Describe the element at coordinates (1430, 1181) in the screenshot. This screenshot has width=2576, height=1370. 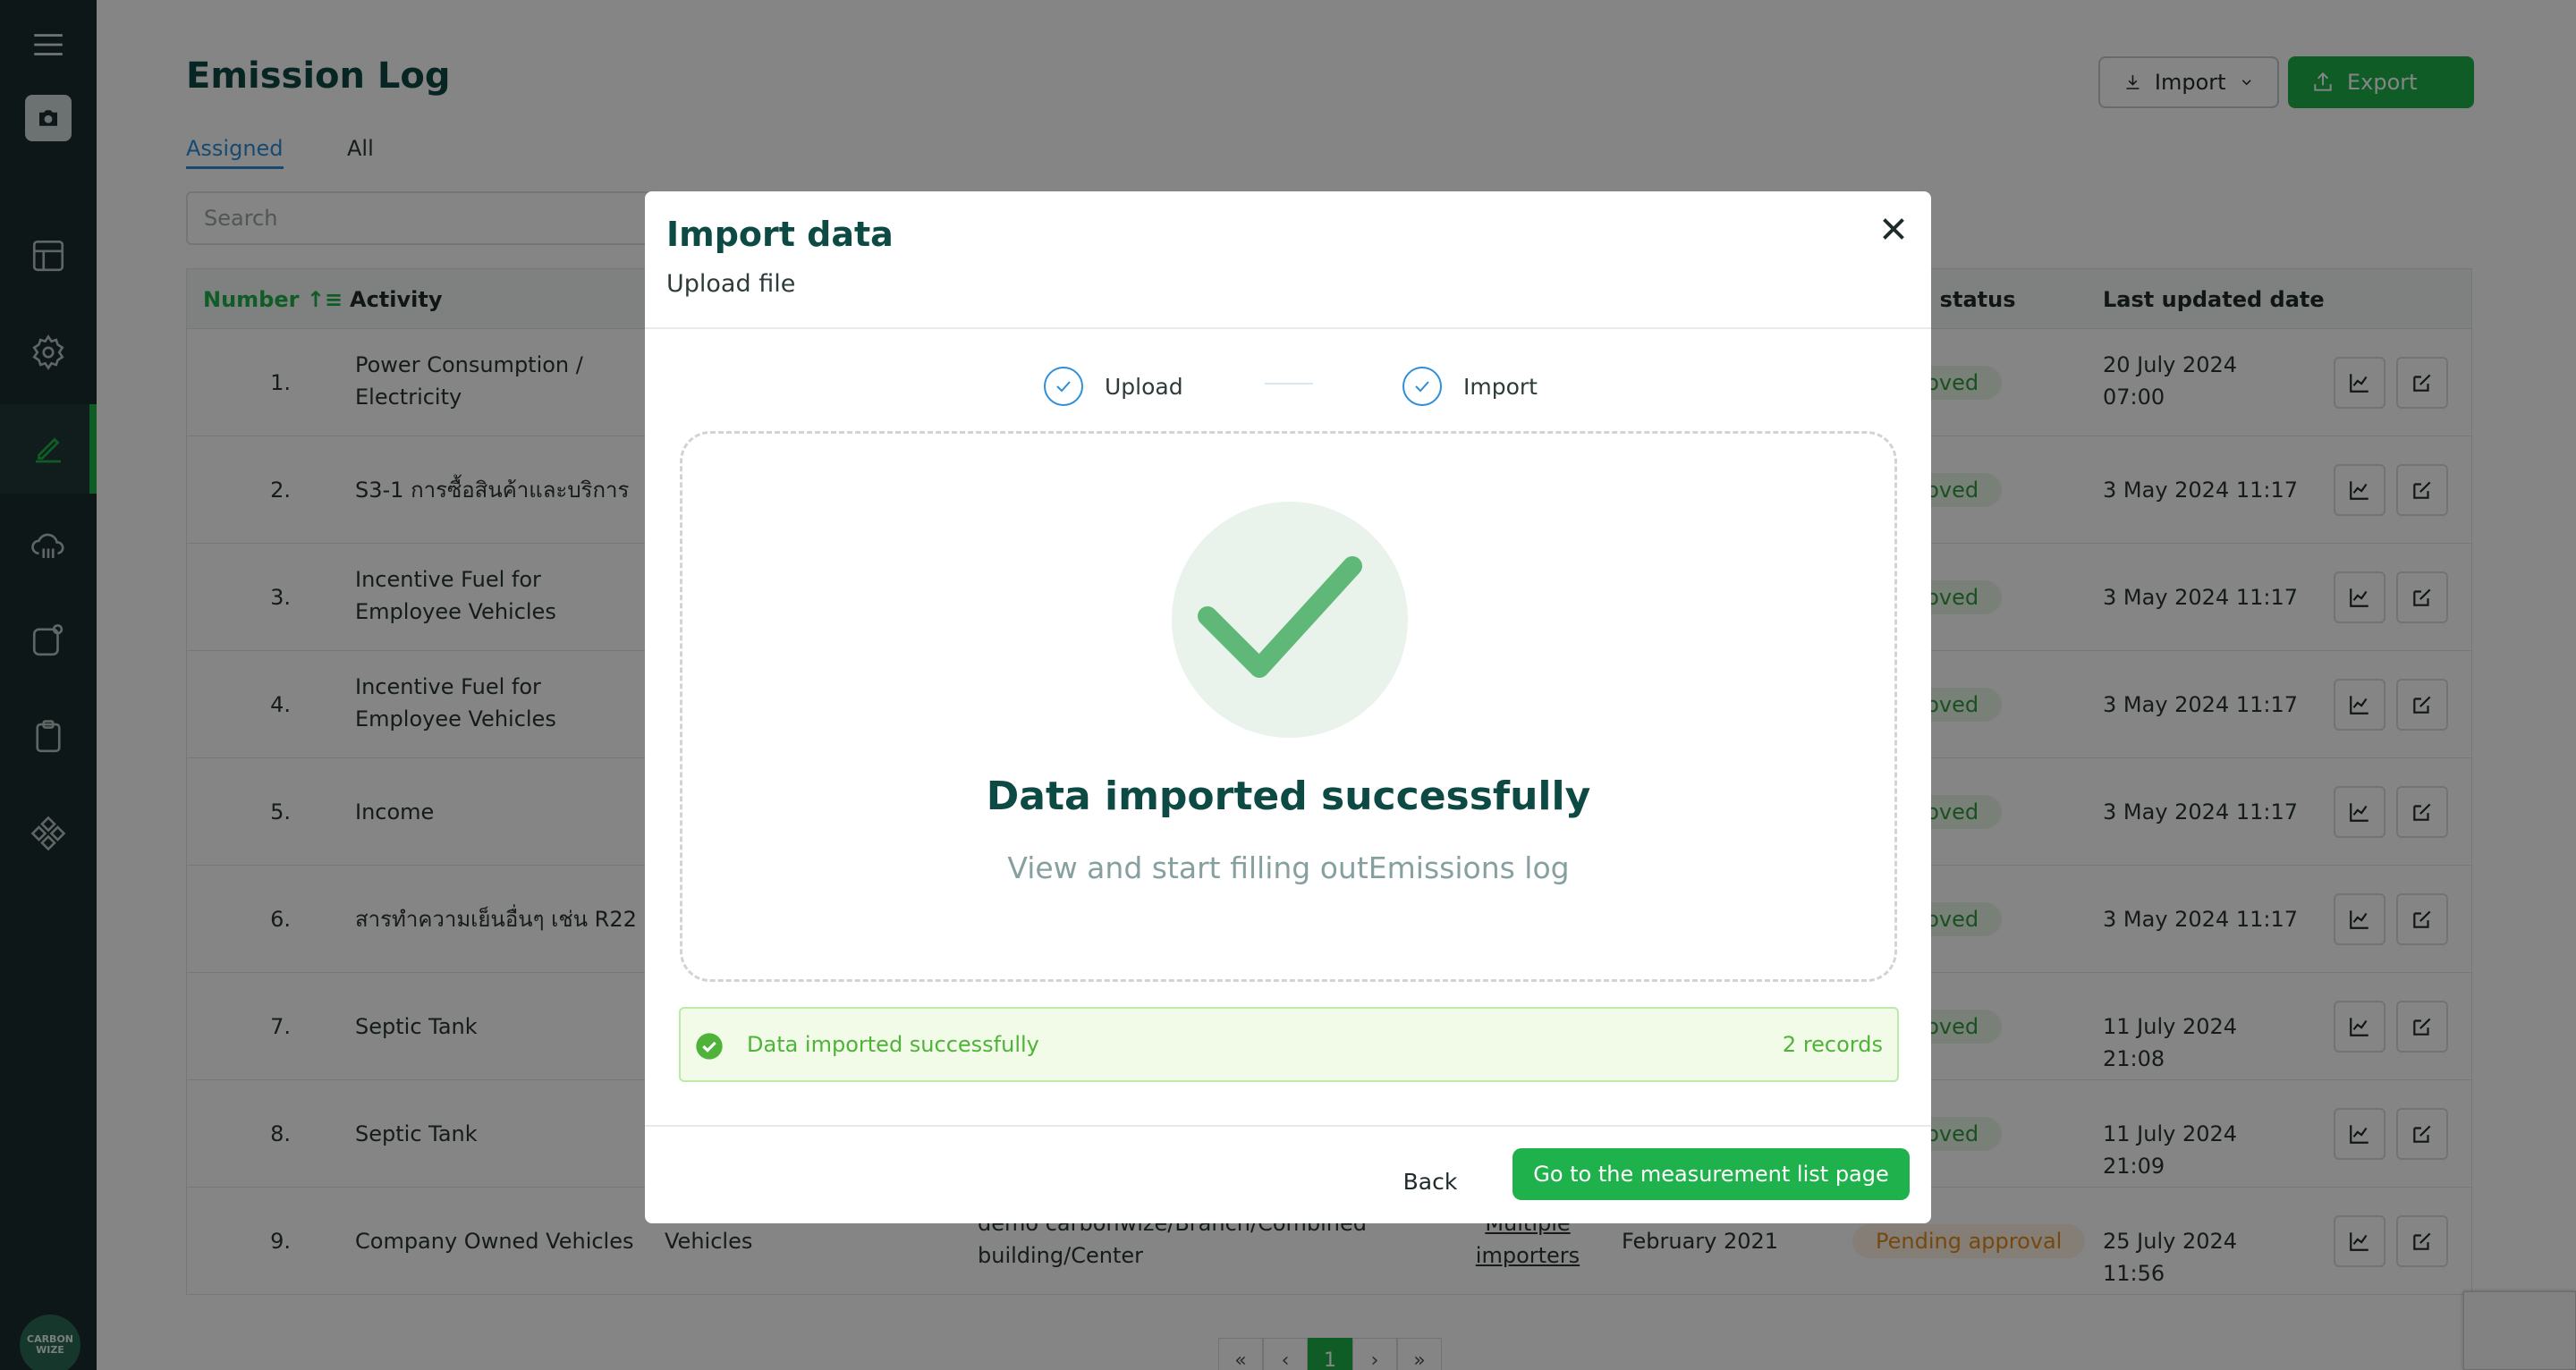
I see `back-button: Back` at that location.